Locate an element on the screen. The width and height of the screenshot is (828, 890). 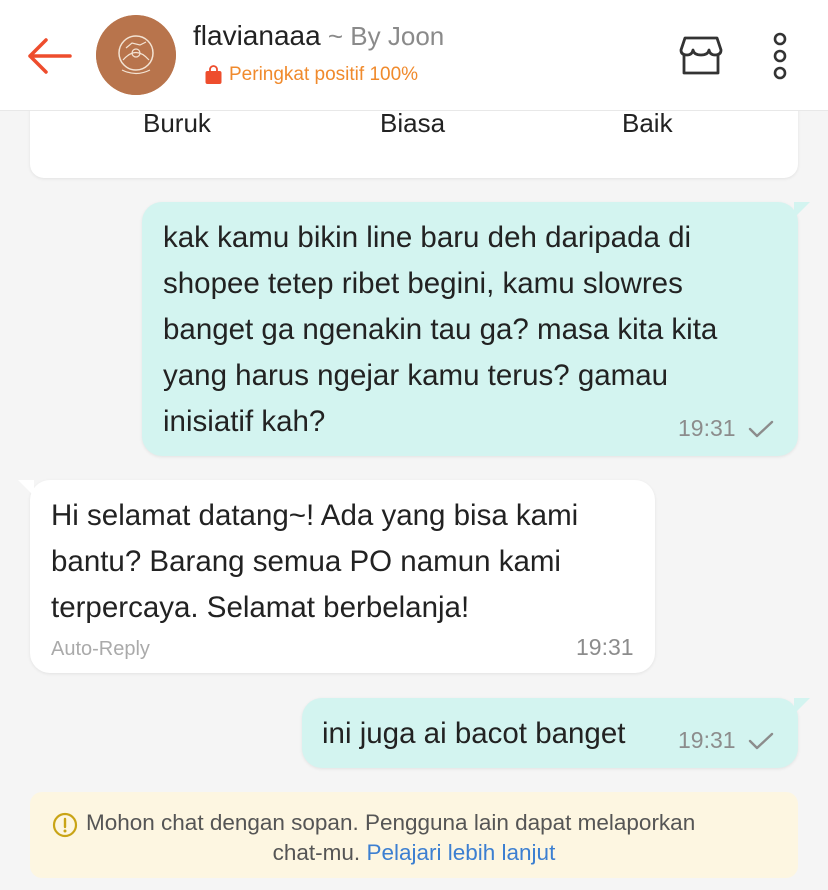
rating-text: Peringkat positif 100% is located at coordinates (324, 74).